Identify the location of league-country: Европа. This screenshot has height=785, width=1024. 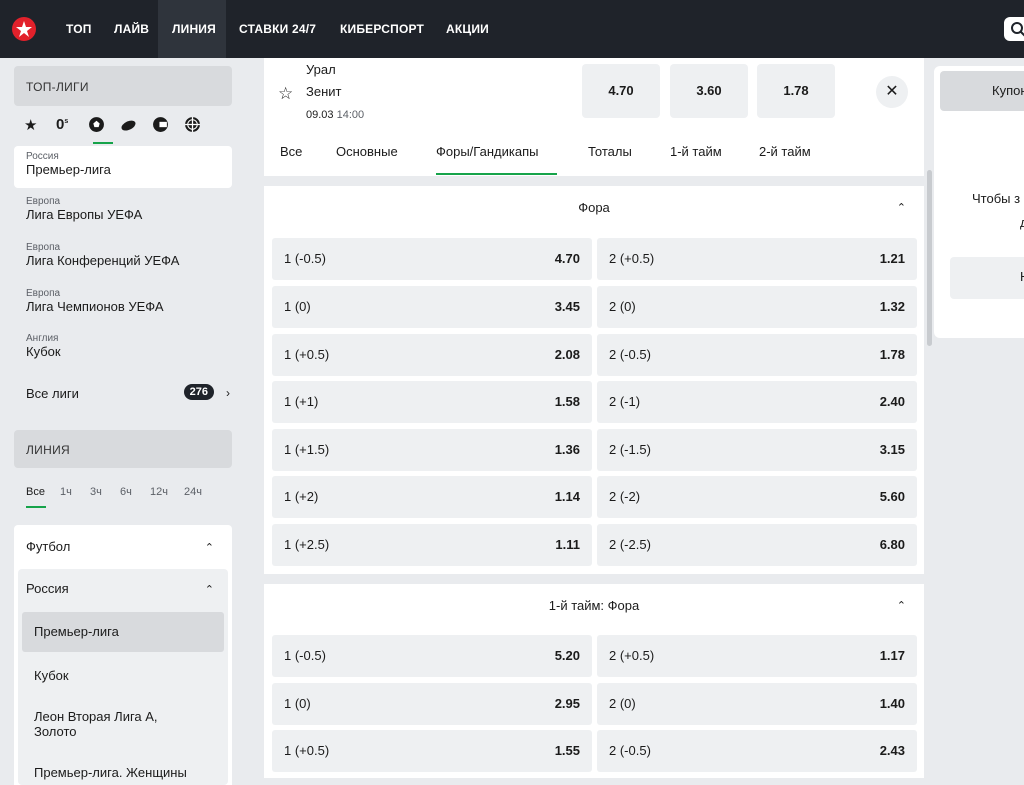
(43, 201).